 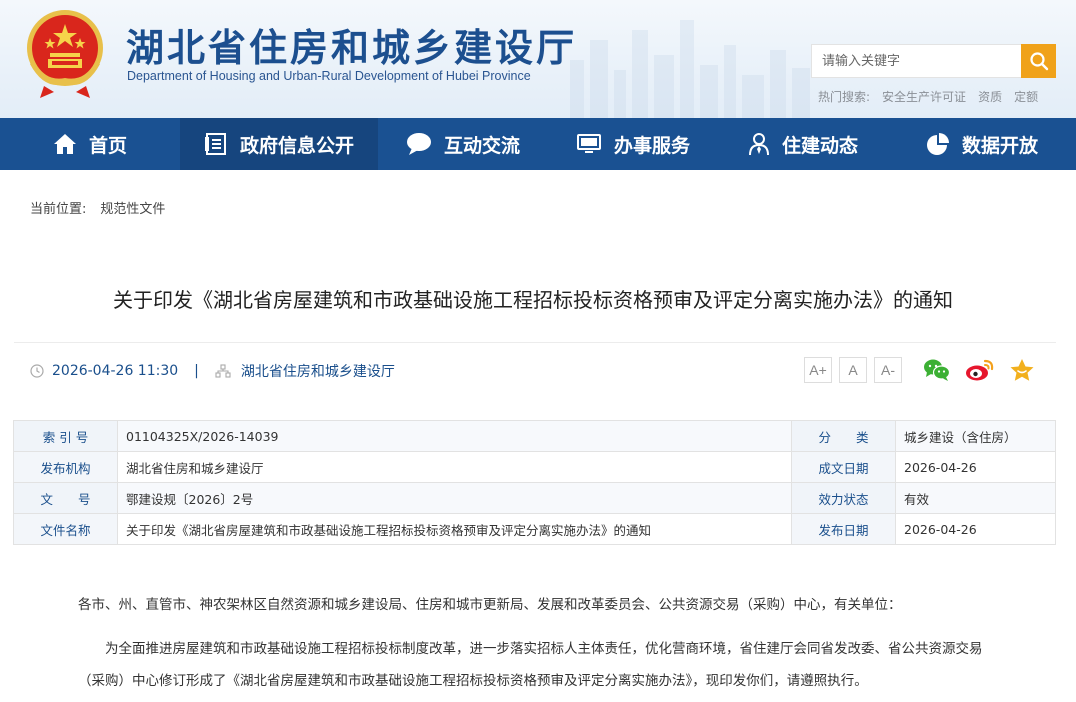 What do you see at coordinates (454, 467) in the screenshot?
I see `info-value-publisher: 湖北省住房和城乡建设厅` at bounding box center [454, 467].